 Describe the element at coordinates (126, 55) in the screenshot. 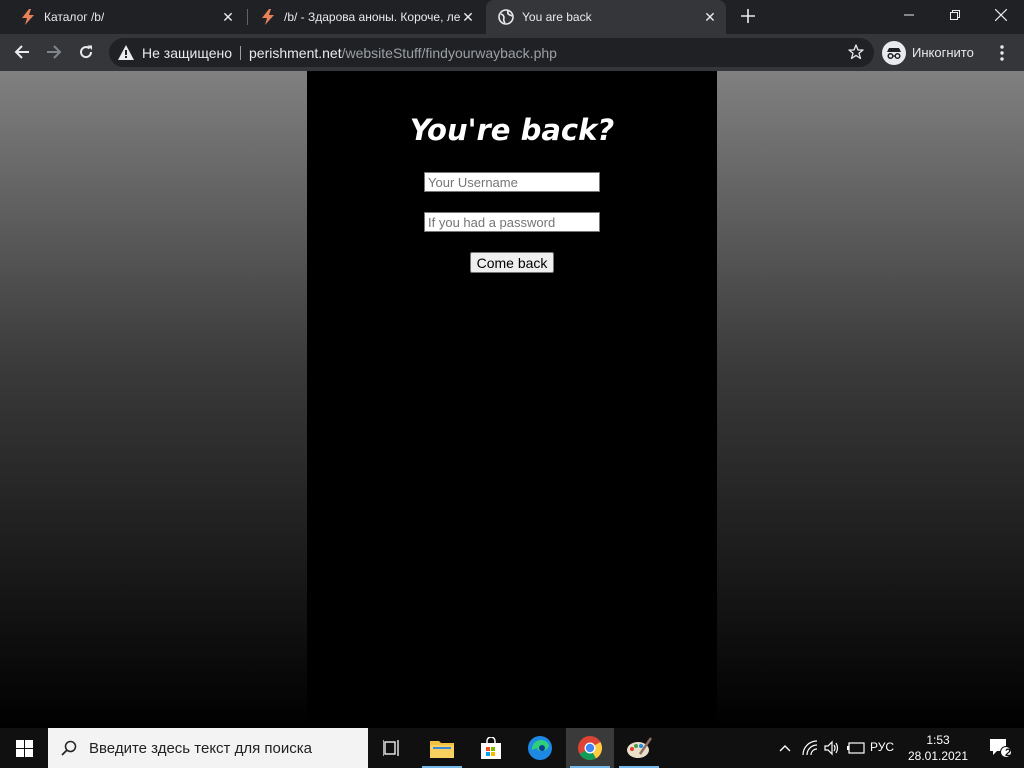

I see `warning-icon` at that location.